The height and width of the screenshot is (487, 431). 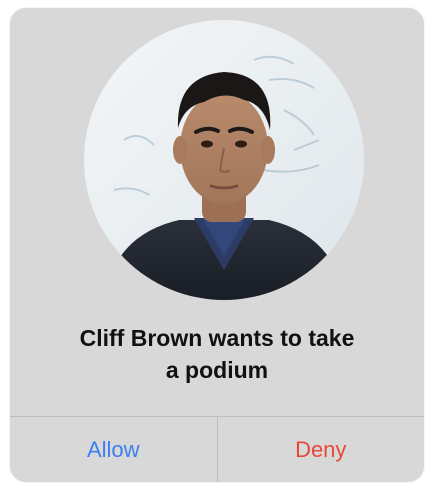 I want to click on deny-button: Deny, so click(x=321, y=449).